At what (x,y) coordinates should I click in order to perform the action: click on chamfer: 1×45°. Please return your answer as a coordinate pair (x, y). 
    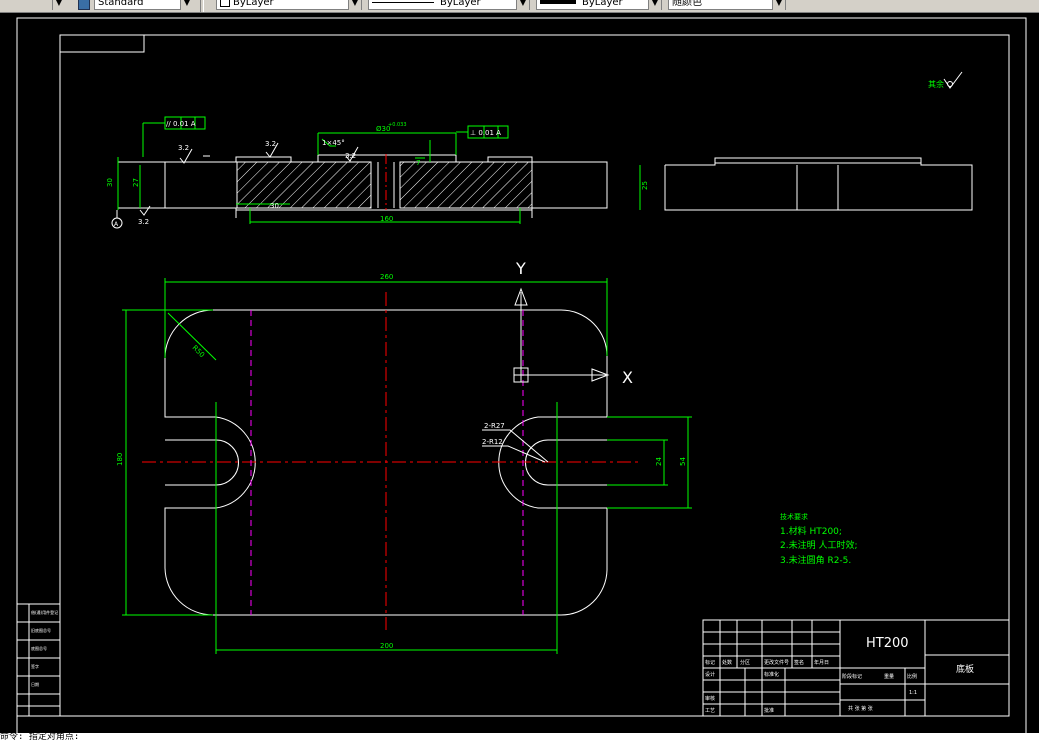
    Looking at the image, I should click on (333, 143).